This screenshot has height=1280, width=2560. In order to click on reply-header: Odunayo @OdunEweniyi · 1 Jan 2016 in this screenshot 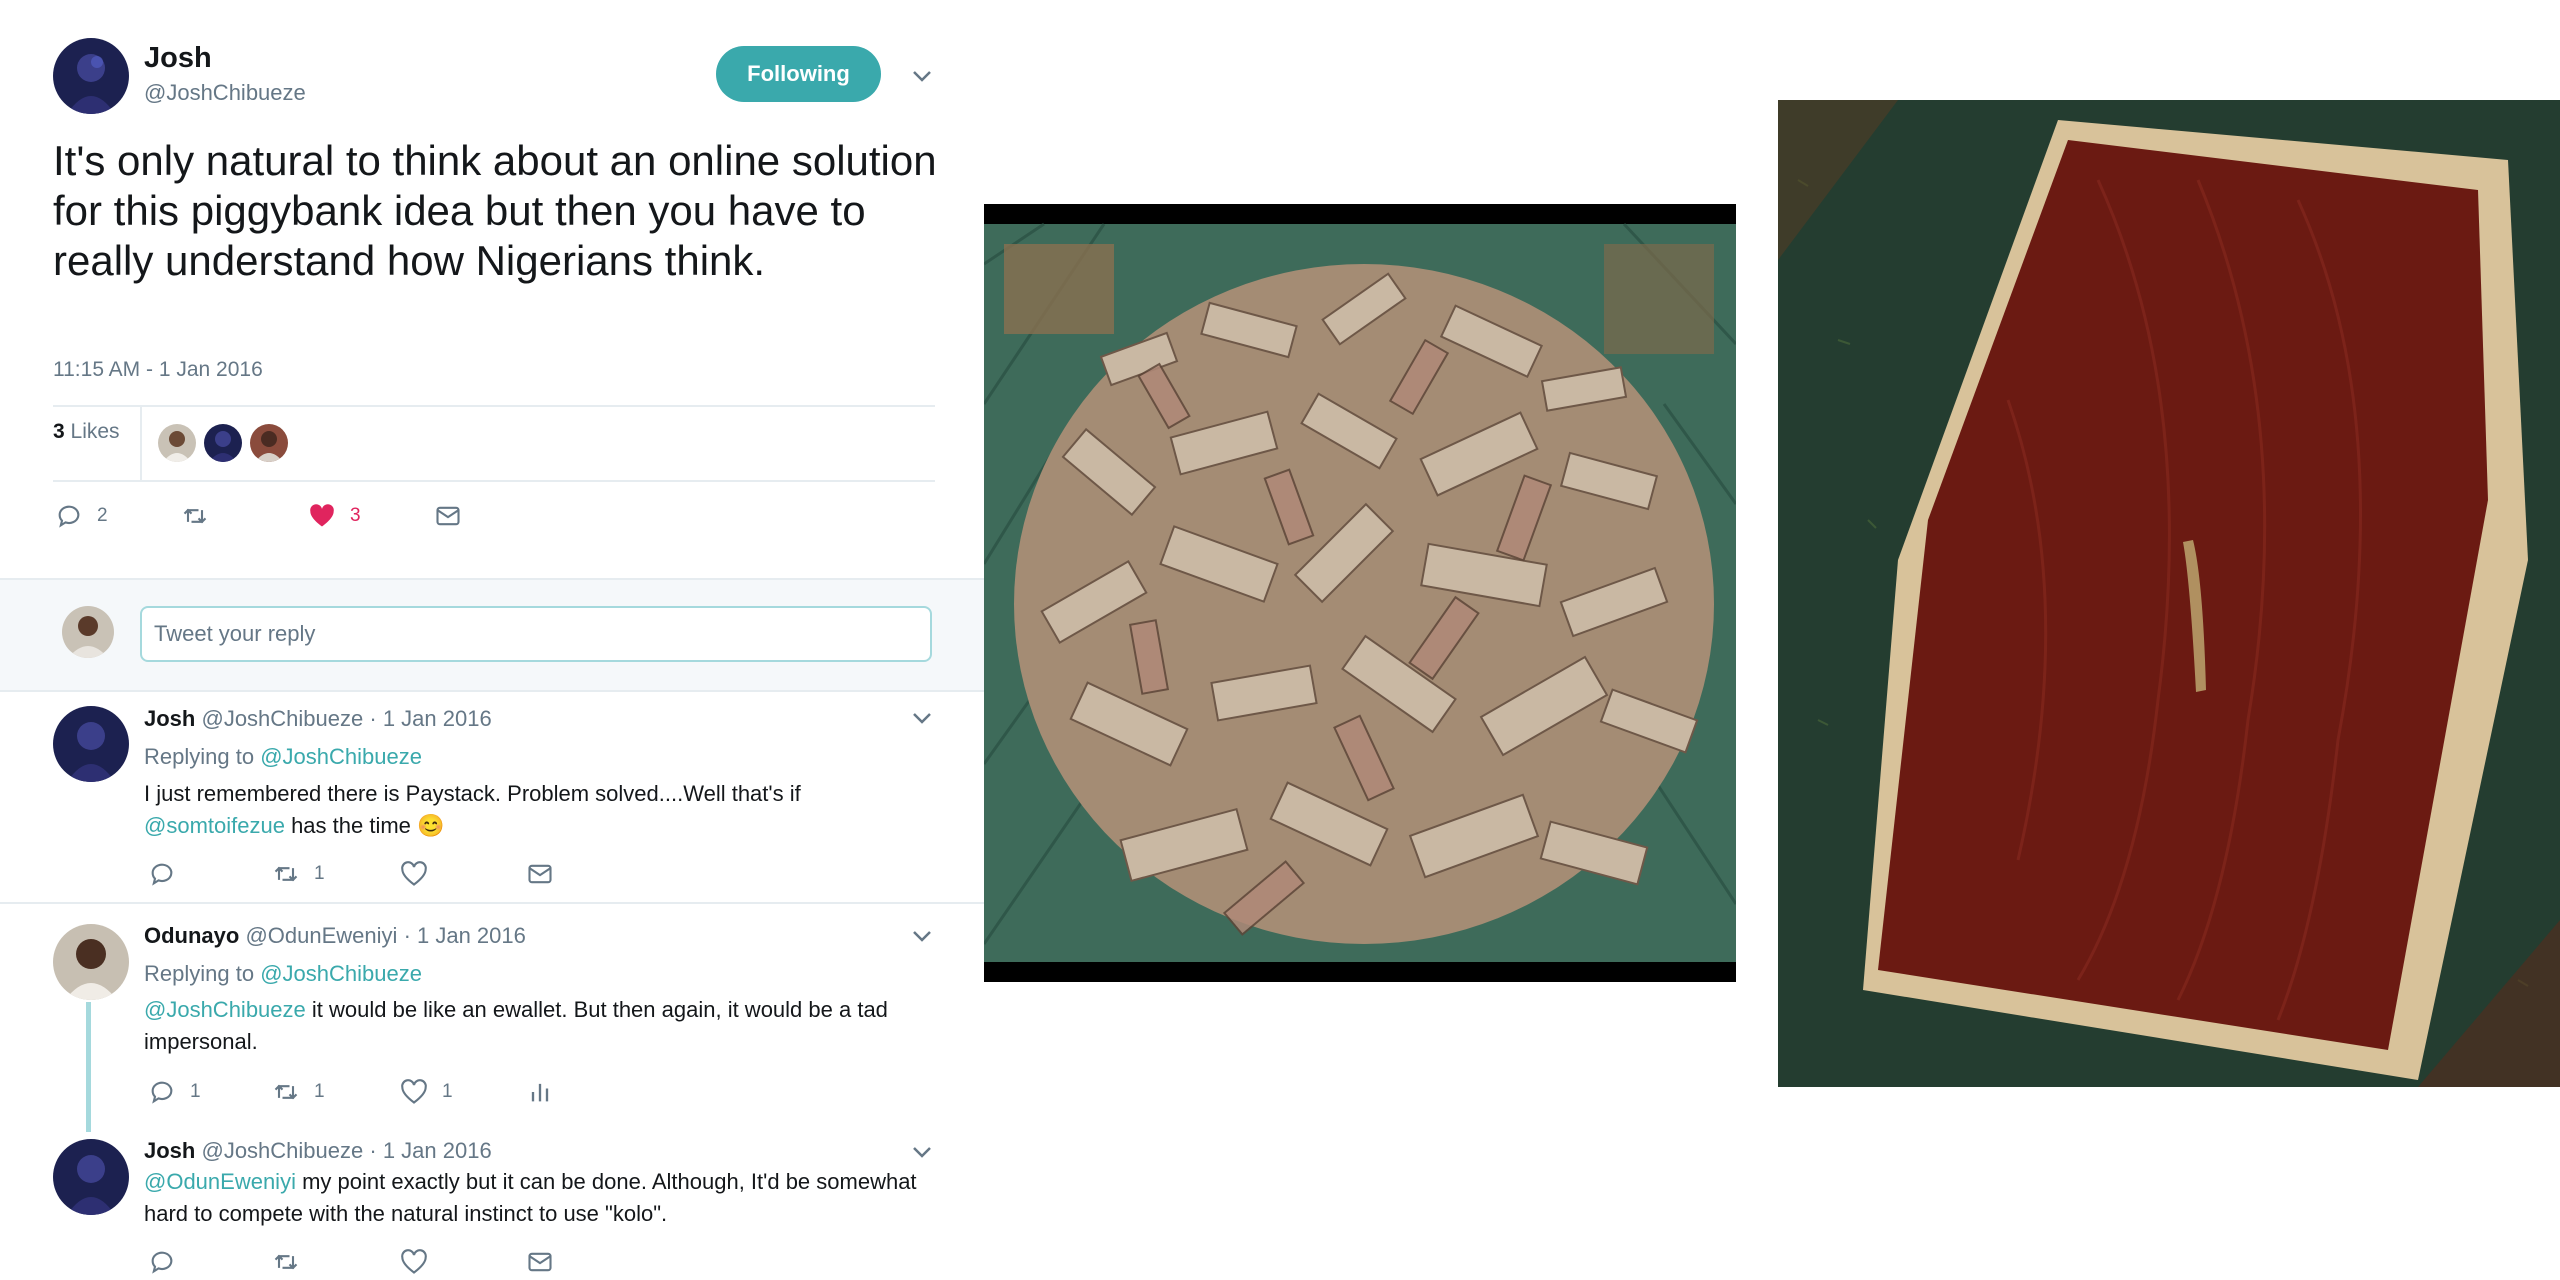, I will do `click(335, 936)`.